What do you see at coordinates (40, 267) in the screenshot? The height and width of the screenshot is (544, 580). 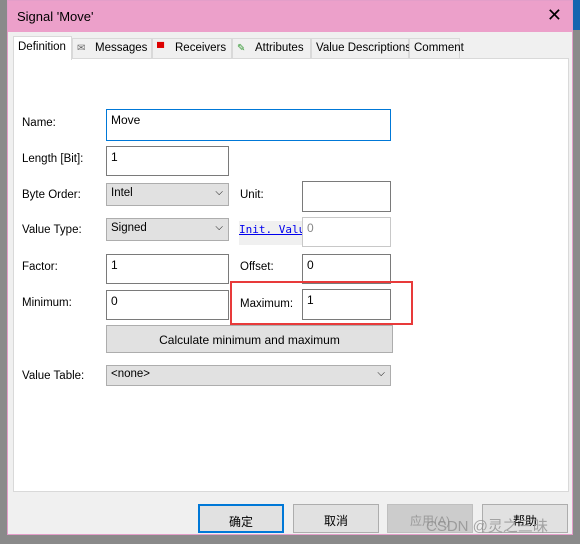 I see `factor-label: Factor:` at bounding box center [40, 267].